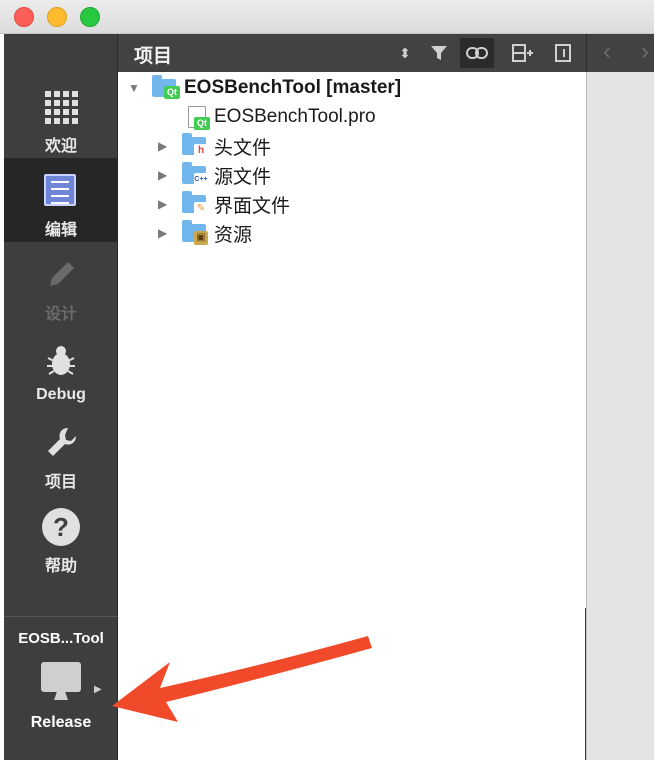  I want to click on monitor-icon, so click(61, 677).